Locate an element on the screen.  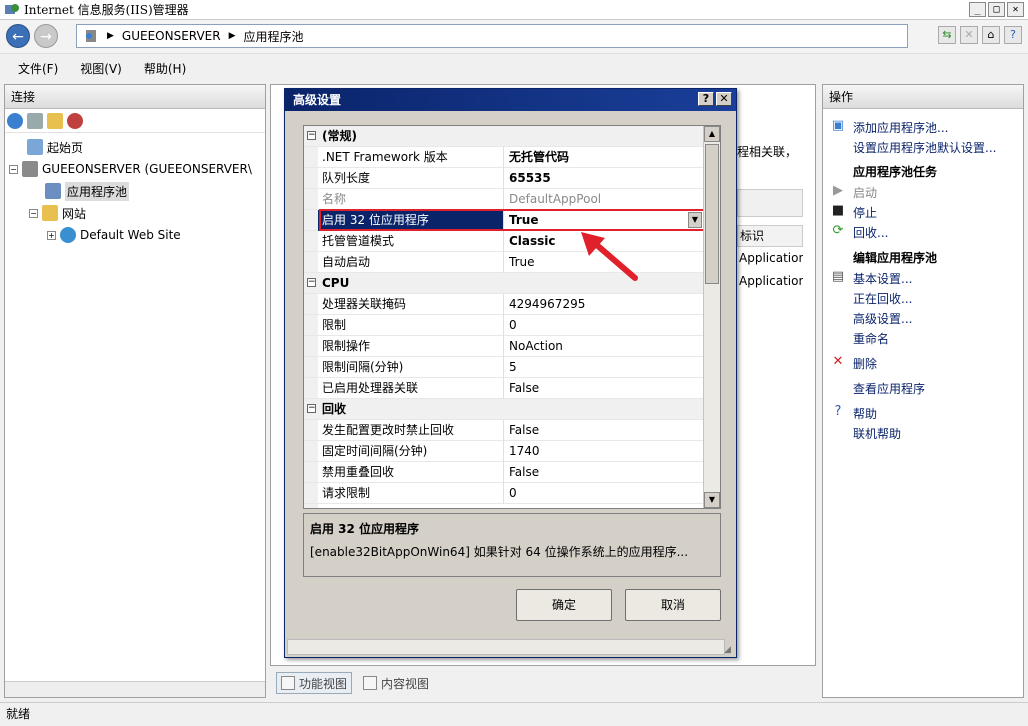
heading-edit-pool: 编辑应用程序池 is located at coordinates (895, 258).